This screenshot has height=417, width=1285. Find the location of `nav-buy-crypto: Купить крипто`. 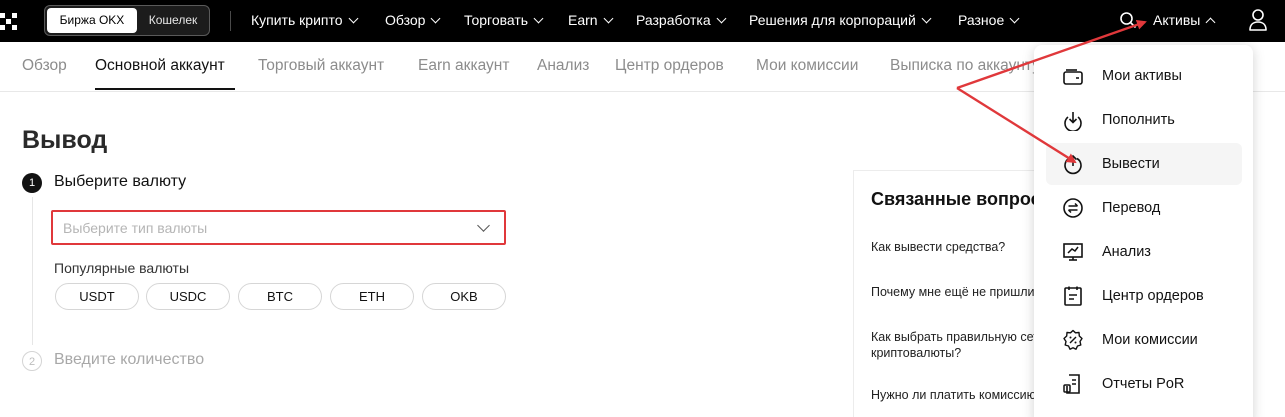

nav-buy-crypto: Купить крипто is located at coordinates (304, 20).